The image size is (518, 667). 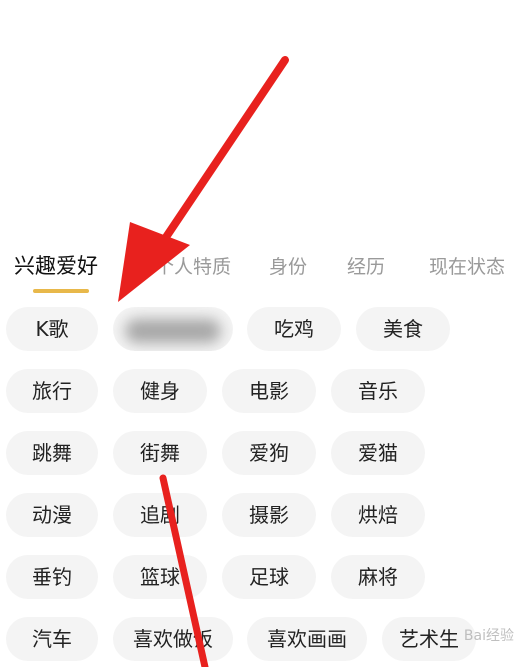 What do you see at coordinates (160, 391) in the screenshot?
I see `chip-fitness: 健身` at bounding box center [160, 391].